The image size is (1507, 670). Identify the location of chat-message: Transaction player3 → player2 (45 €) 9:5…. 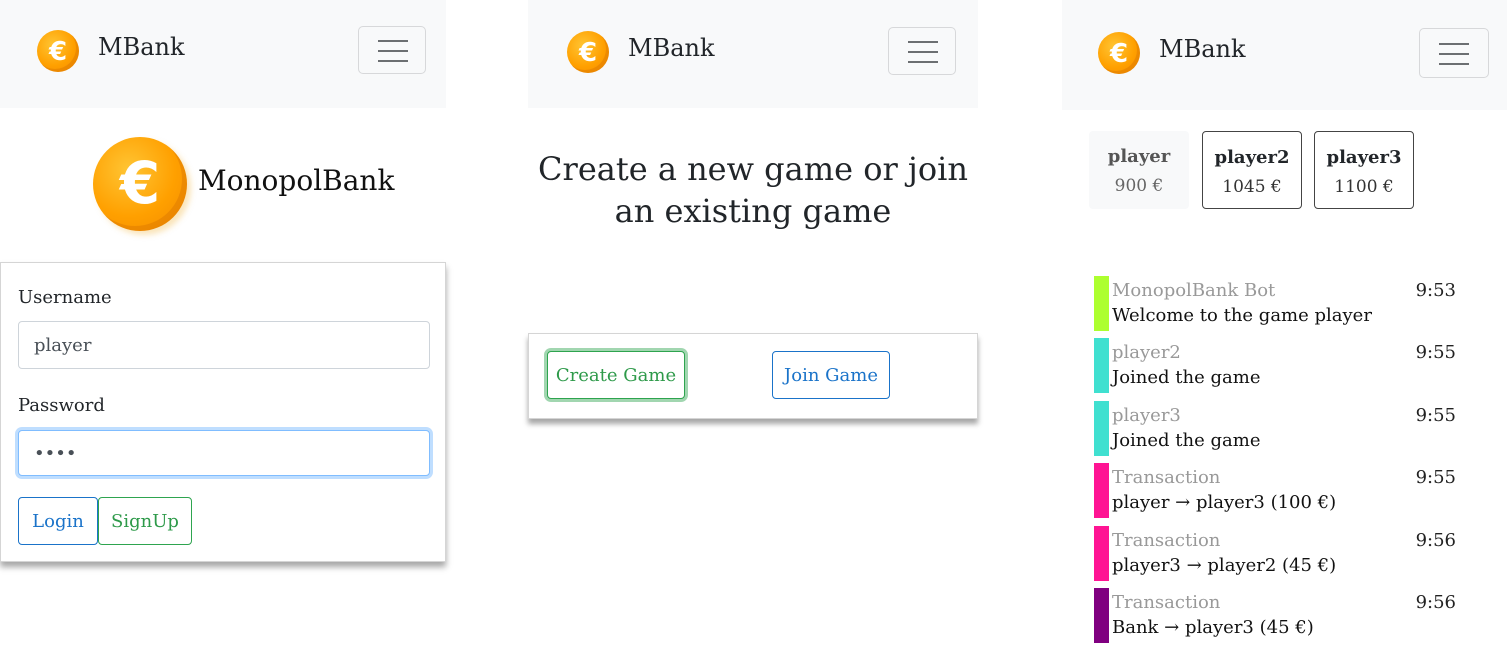
(1279, 554).